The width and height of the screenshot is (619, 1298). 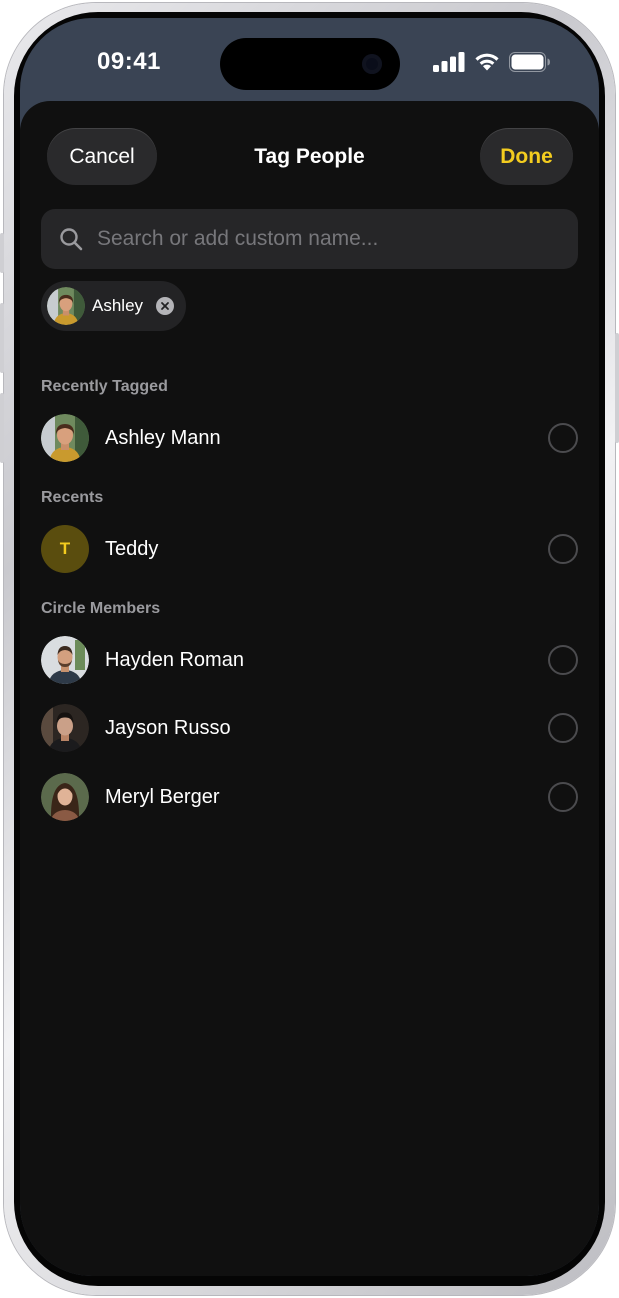 What do you see at coordinates (529, 61) in the screenshot?
I see `battery-icon` at bounding box center [529, 61].